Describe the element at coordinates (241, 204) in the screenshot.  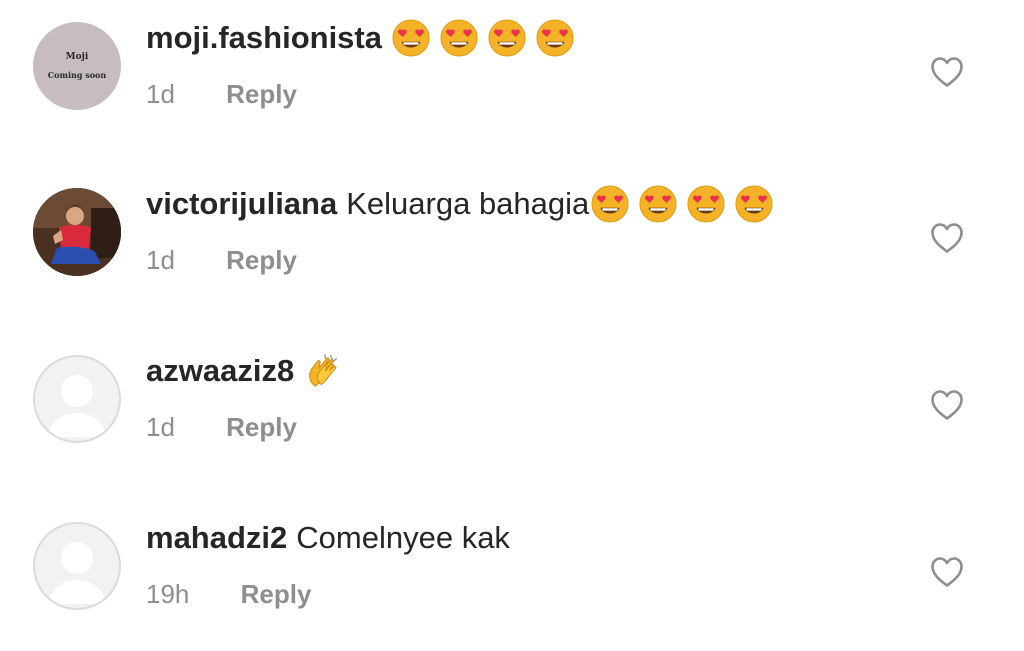
I see `comment-username: victorijuliana` at that location.